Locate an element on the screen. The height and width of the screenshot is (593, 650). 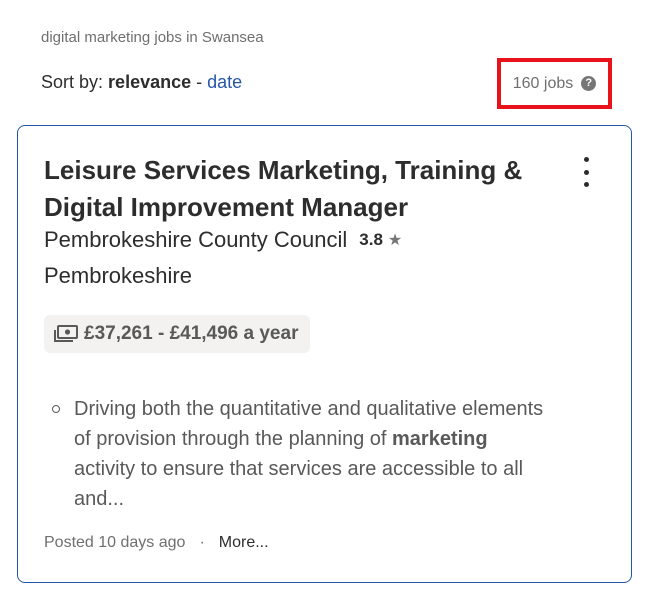
job-count: 160 jobs is located at coordinates (543, 83).